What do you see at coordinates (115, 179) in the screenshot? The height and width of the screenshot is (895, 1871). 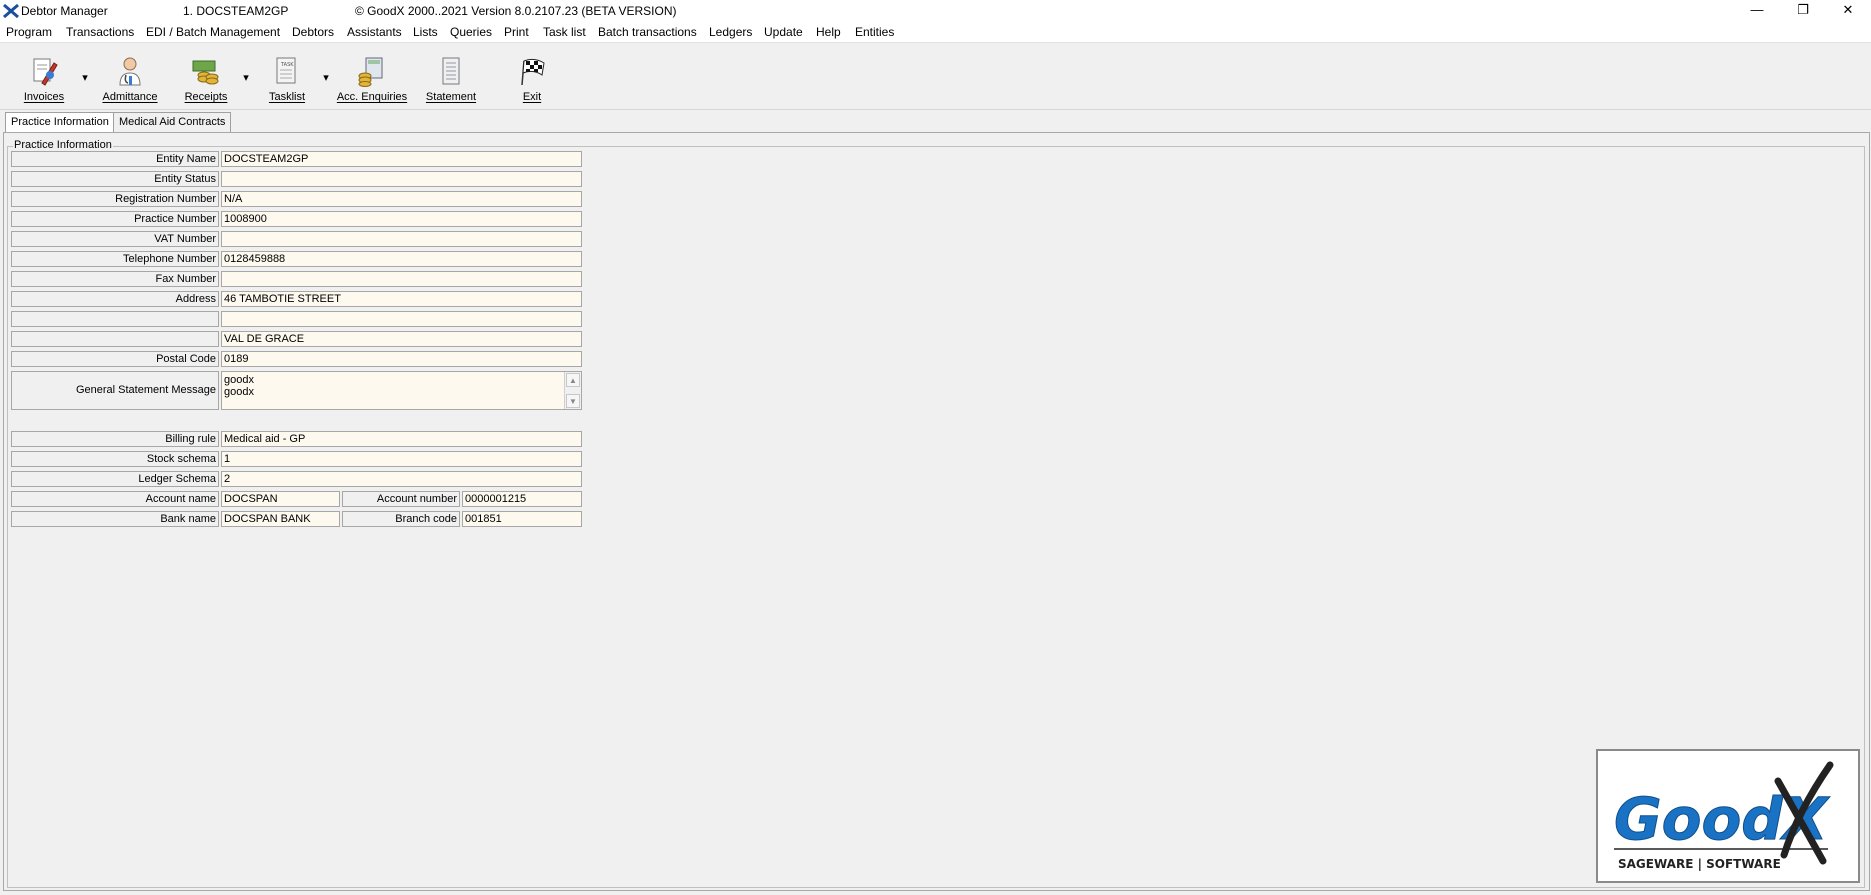 I see `entity-status-label: Entity Status` at bounding box center [115, 179].